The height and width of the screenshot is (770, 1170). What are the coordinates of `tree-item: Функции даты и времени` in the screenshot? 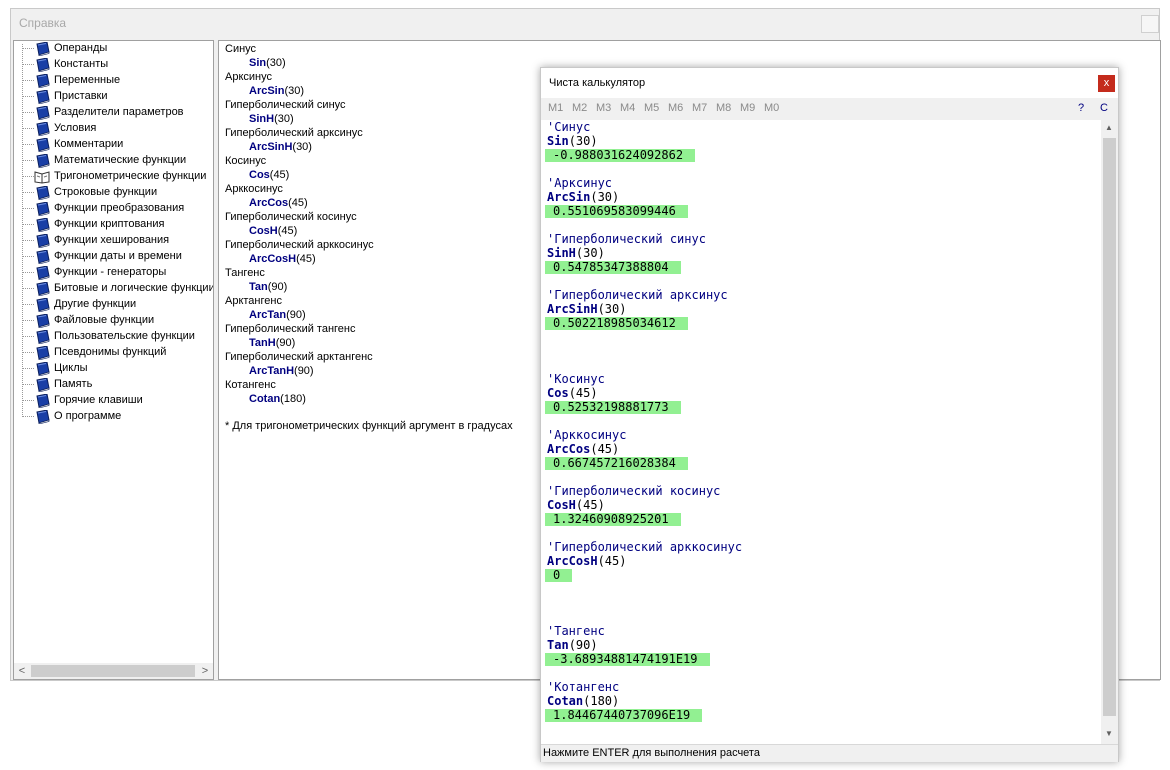 It's located at (113, 257).